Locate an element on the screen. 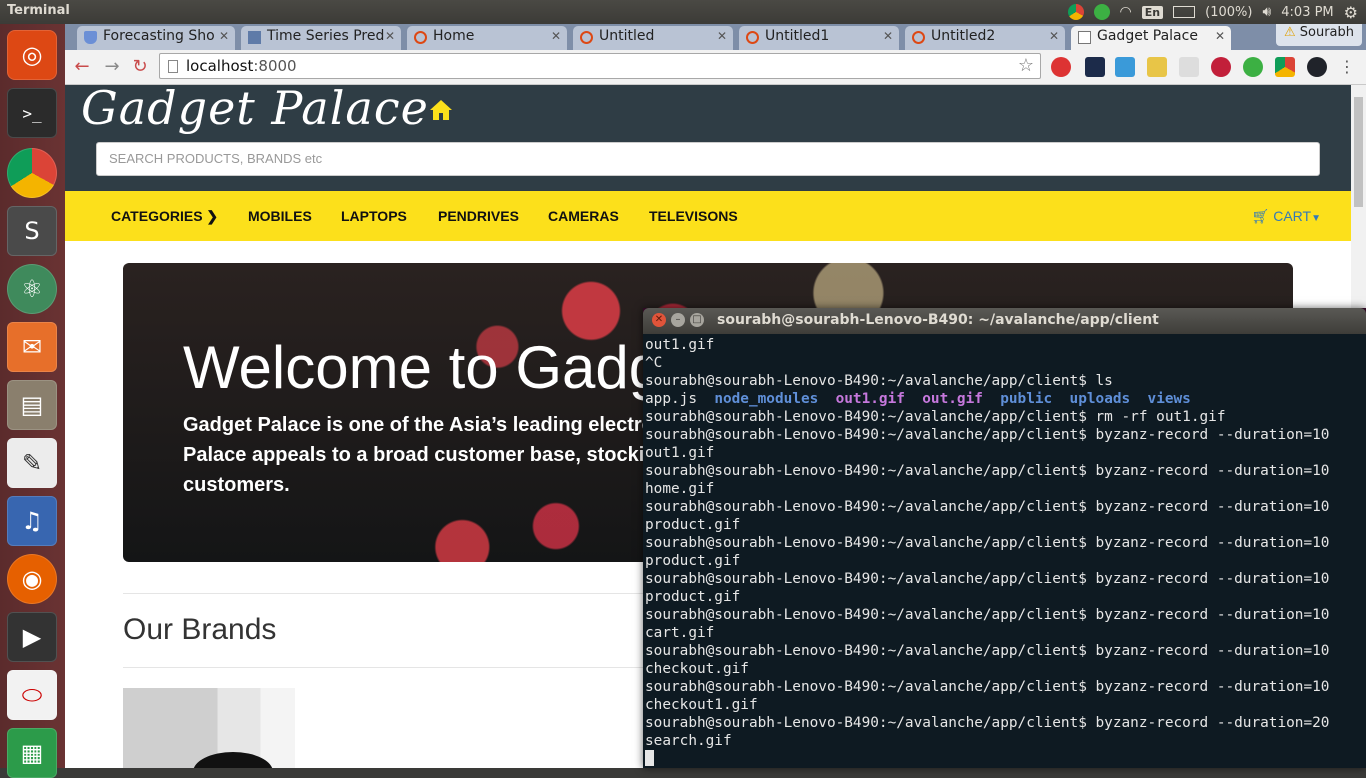 The height and width of the screenshot is (778, 1366). home-icon is located at coordinates (441, 110).